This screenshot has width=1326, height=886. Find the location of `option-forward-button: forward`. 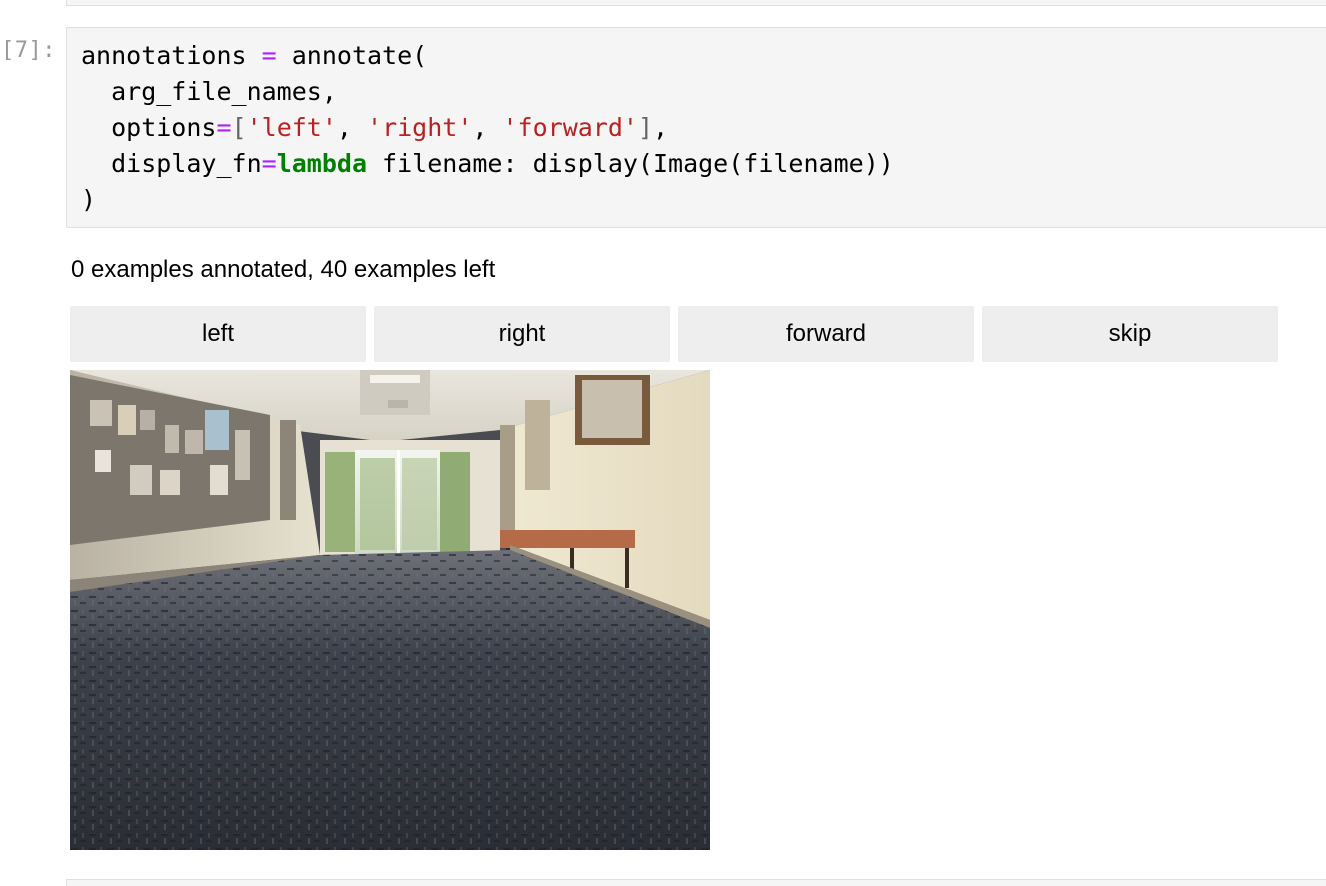

option-forward-button: forward is located at coordinates (826, 334).